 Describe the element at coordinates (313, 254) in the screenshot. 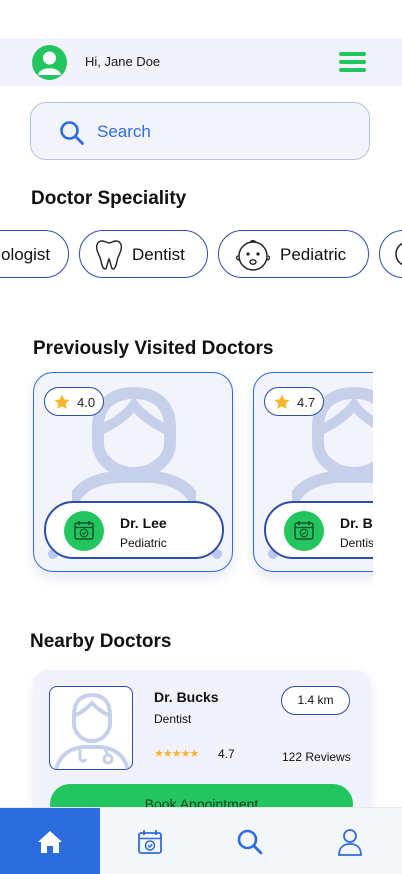

I see `chip-label: Pediatric` at that location.